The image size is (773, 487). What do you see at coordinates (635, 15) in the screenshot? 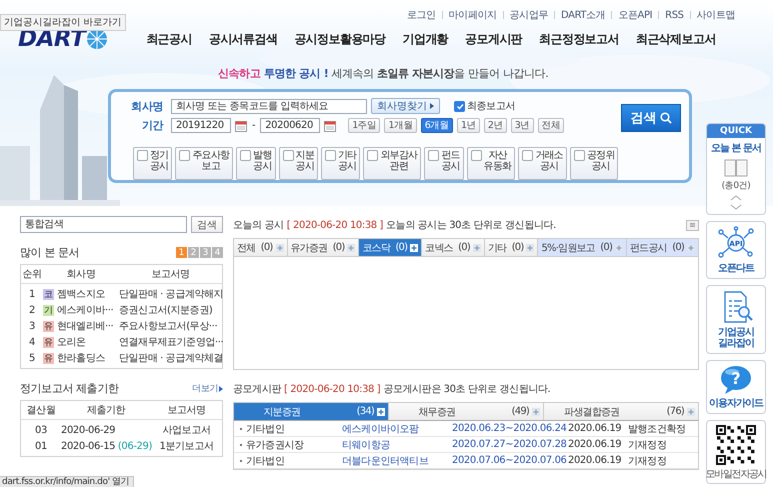
I see `top-link: 오픈API` at bounding box center [635, 15].